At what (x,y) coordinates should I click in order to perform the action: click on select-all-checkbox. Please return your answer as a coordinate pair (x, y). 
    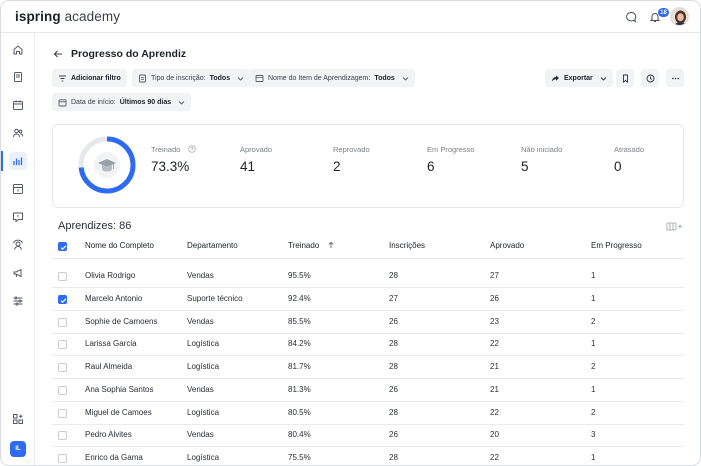
    Looking at the image, I should click on (62, 246).